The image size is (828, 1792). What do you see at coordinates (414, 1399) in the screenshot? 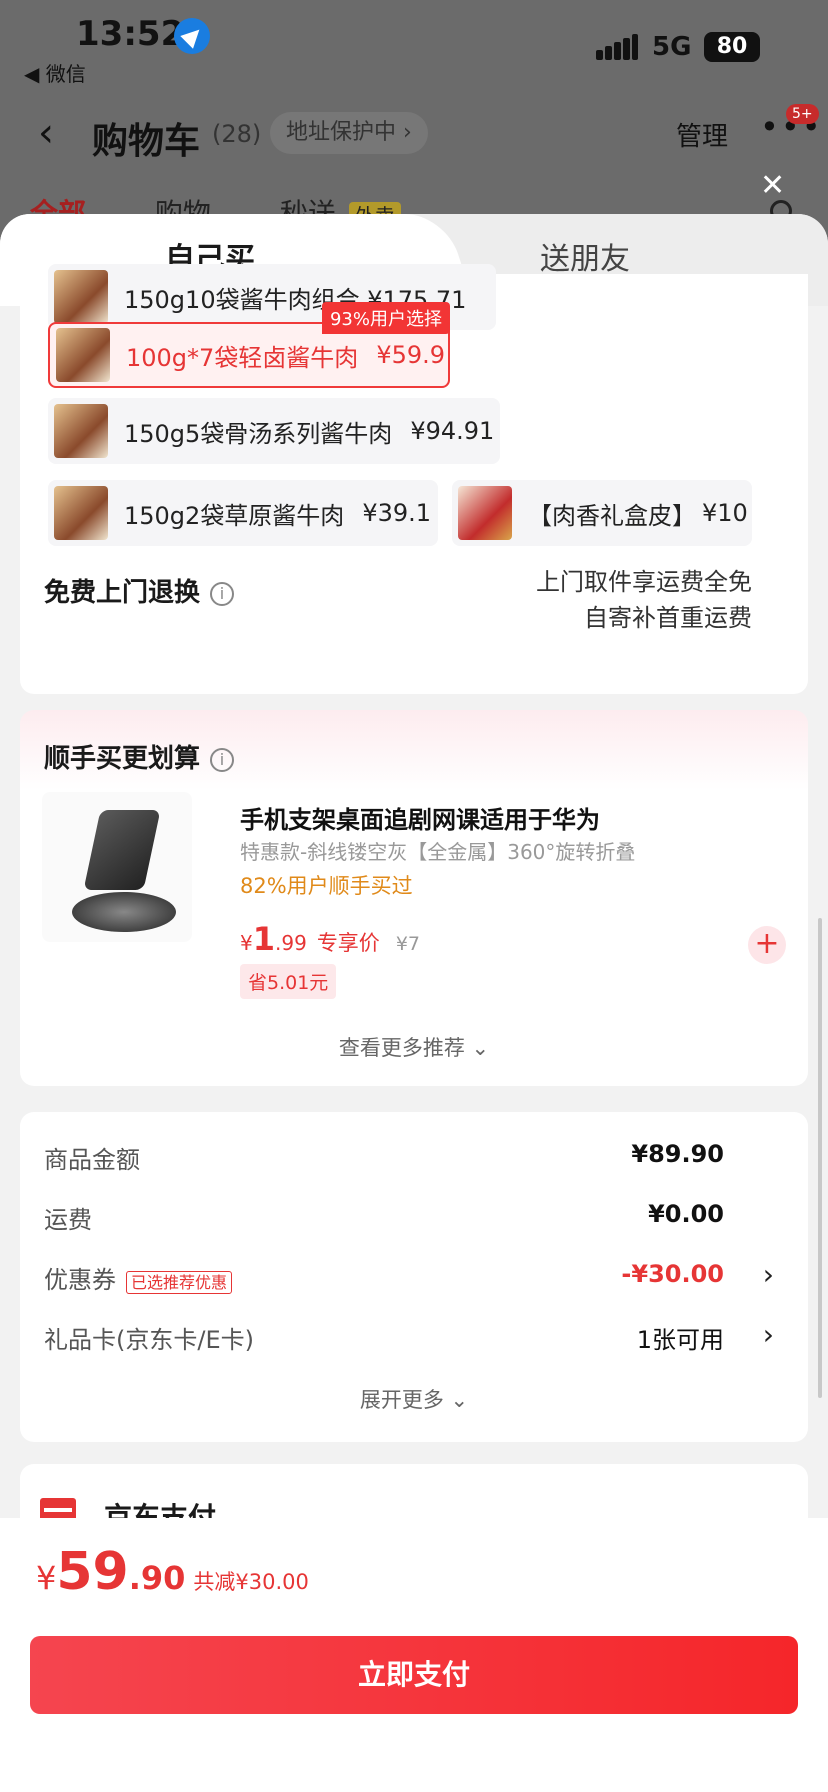
I see `expand-more-button: 展开更多 ⌄` at bounding box center [414, 1399].